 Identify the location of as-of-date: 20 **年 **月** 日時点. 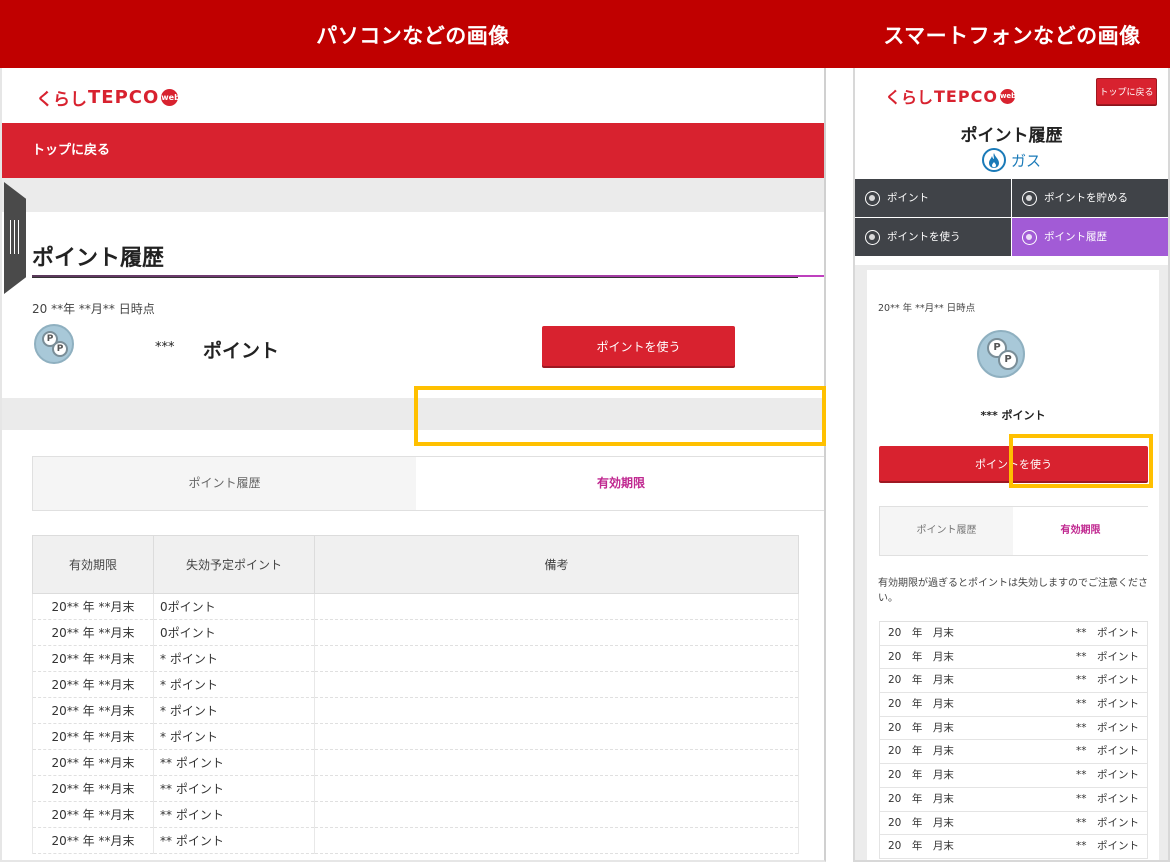
(93, 309).